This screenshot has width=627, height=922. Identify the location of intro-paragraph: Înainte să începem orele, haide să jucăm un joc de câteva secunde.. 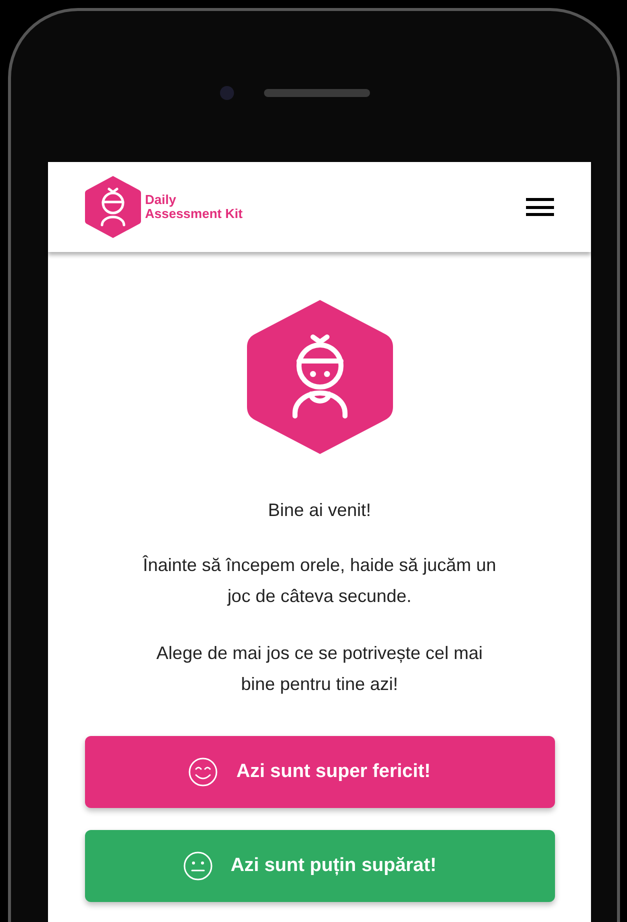
(320, 581).